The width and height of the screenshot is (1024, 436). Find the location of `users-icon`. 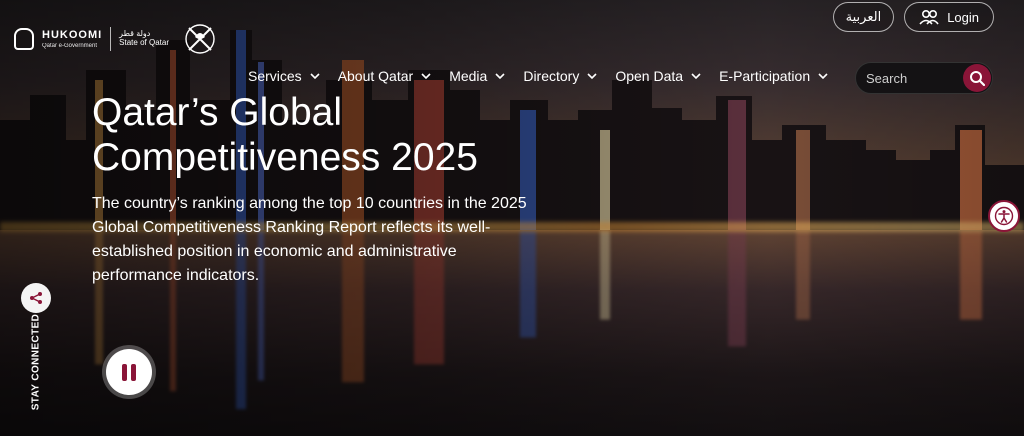

users-icon is located at coordinates (929, 17).